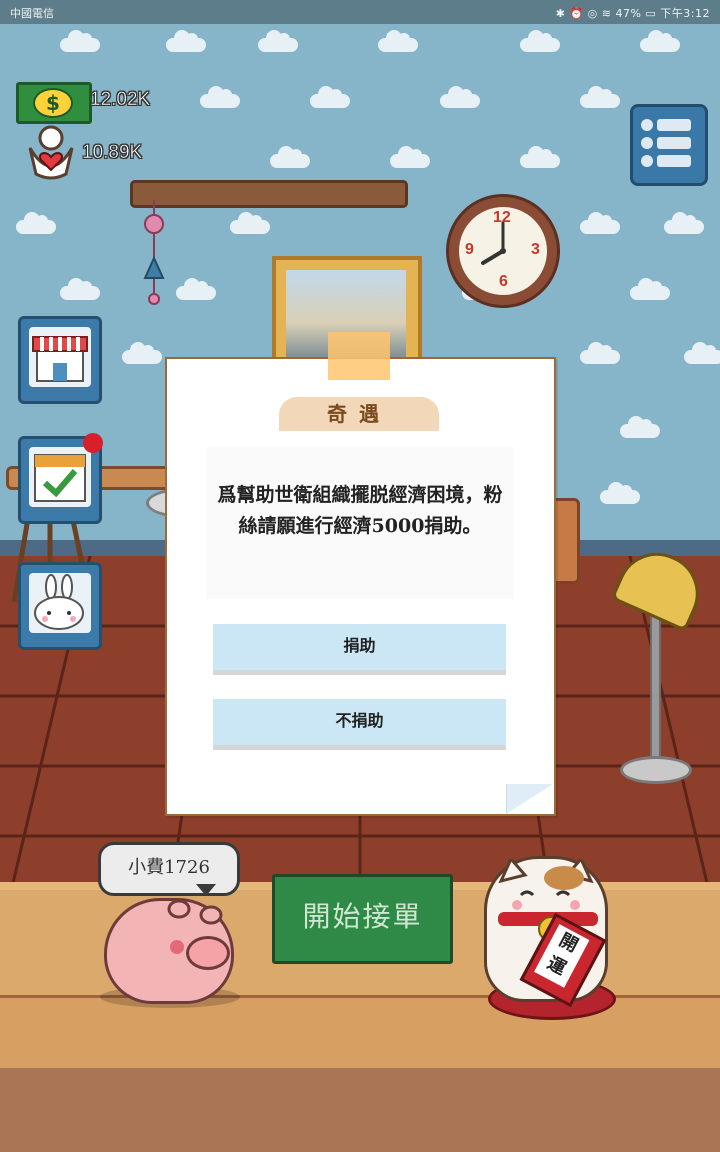 This screenshot has width=720, height=1152. I want to click on fans-heart-icon, so click(51, 152).